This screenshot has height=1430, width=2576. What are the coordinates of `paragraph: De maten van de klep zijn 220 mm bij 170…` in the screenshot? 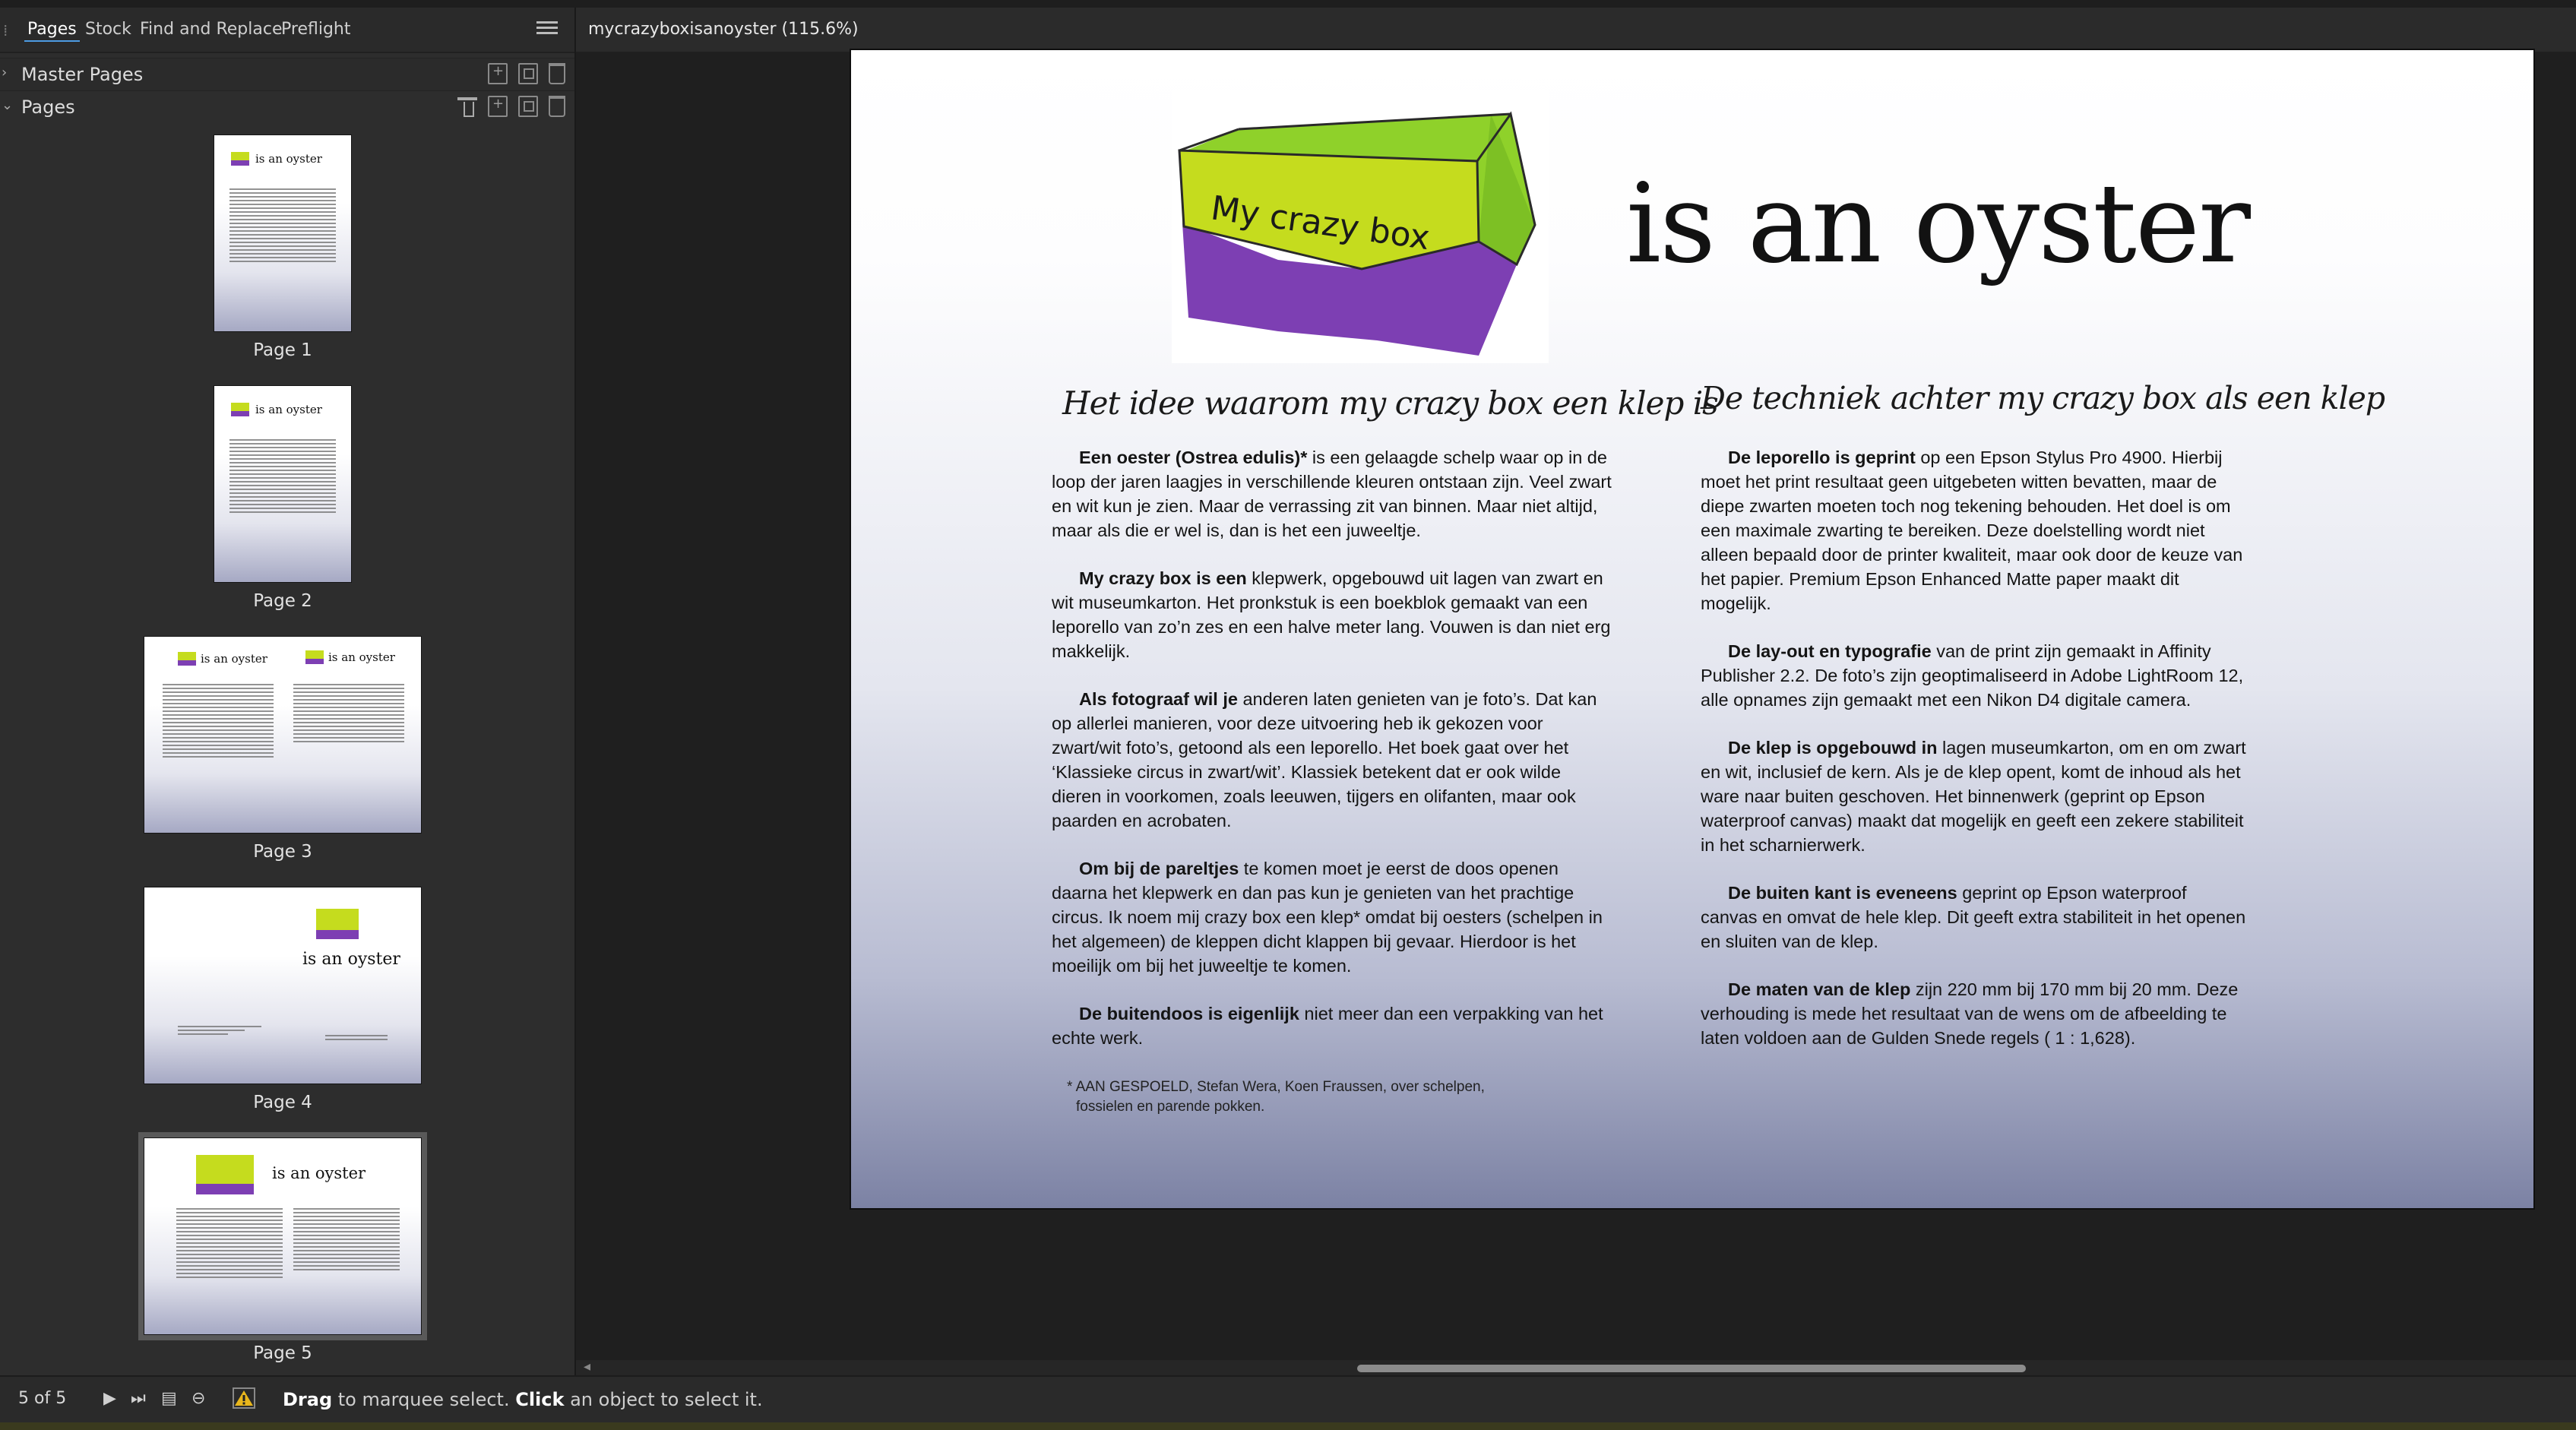 It's located at (1970, 1014).